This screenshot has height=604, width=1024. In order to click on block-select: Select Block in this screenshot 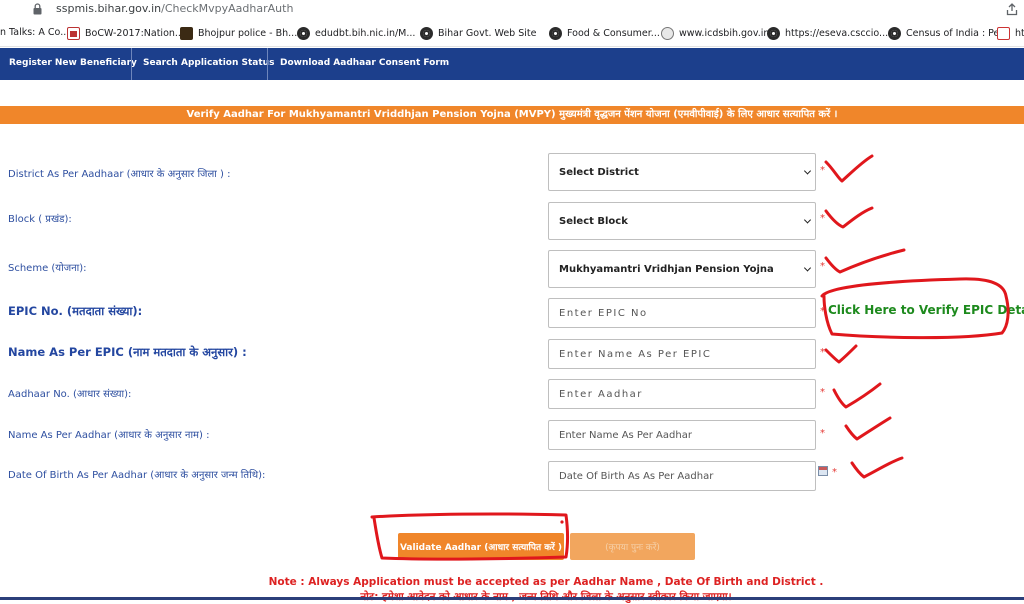, I will do `click(682, 221)`.